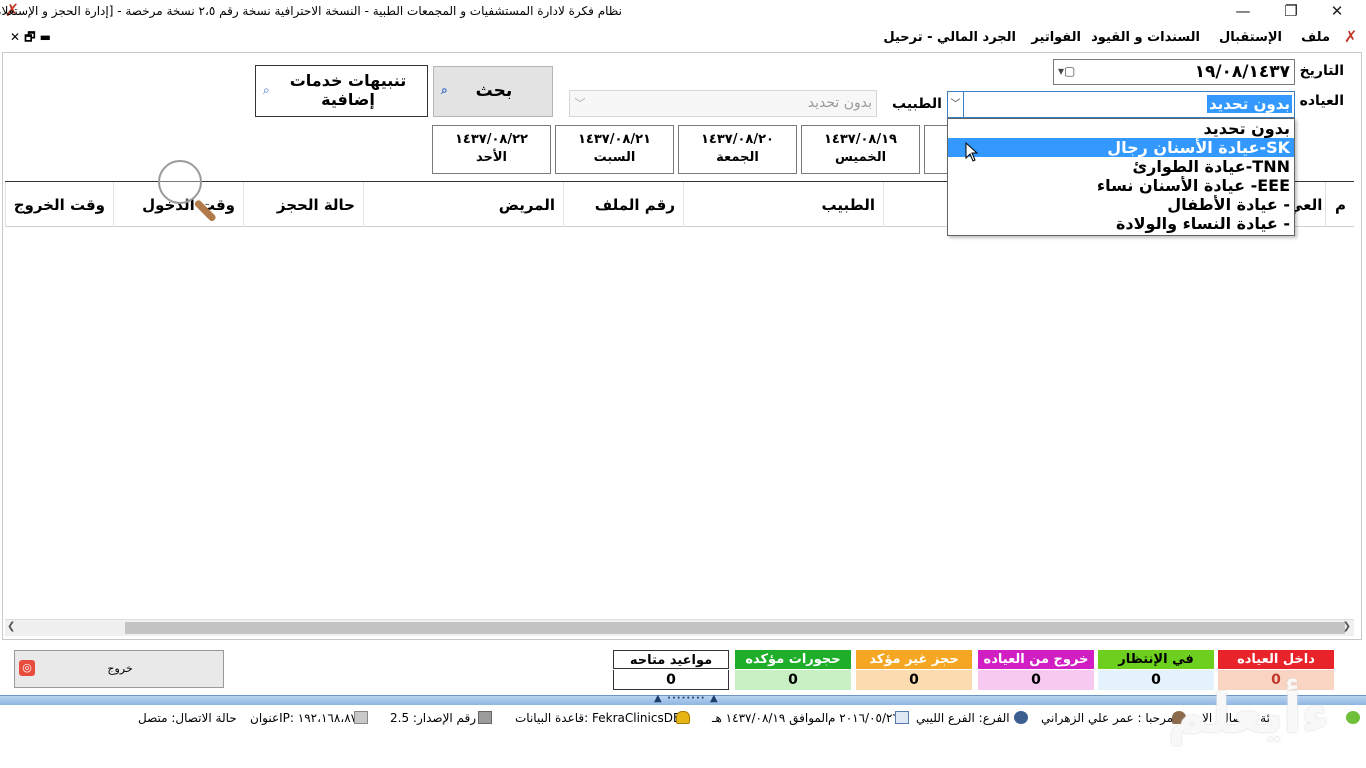  Describe the element at coordinates (1121, 204) in the screenshot. I see `clinic-option: عيادة الأطفال -` at that location.